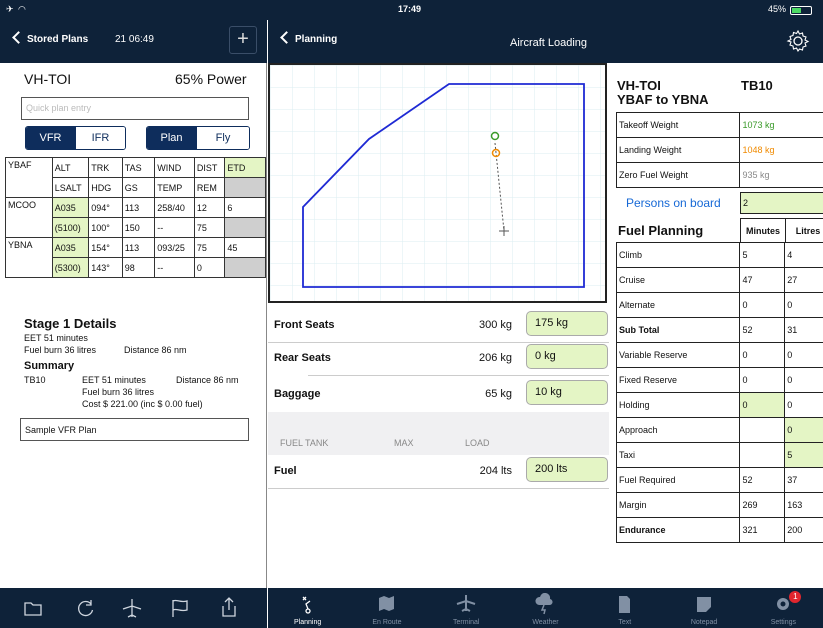  What do you see at coordinates (719, 355) in the screenshot?
I see `fuel-row: Variable Reserve 0 0` at bounding box center [719, 355].